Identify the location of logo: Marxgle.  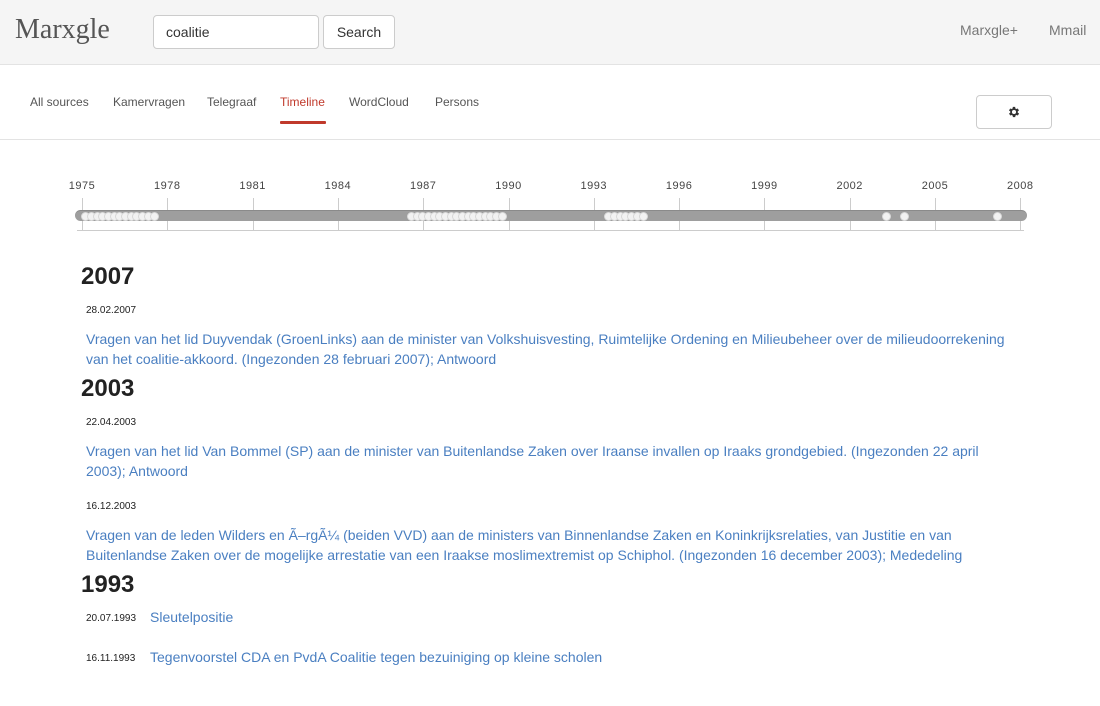
(62, 30).